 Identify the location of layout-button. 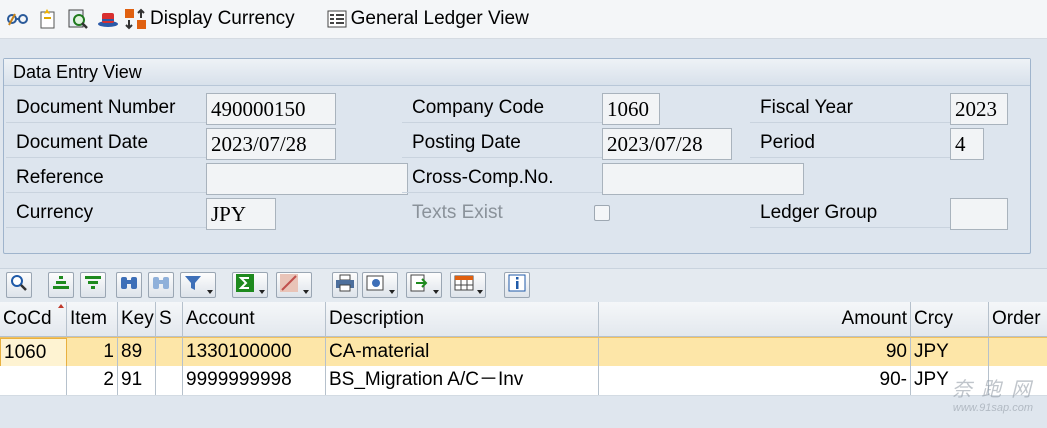
(468, 285).